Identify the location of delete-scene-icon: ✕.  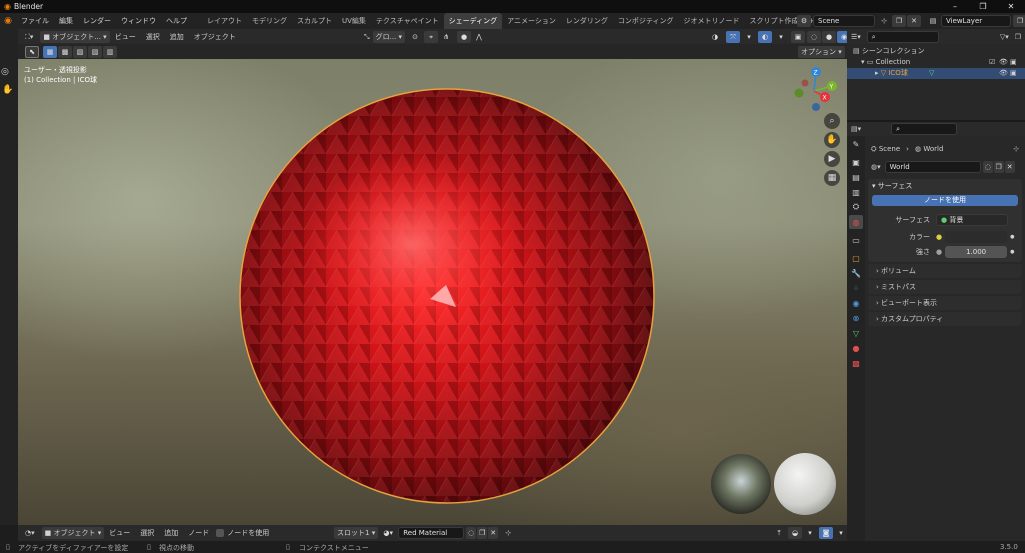
(914, 21).